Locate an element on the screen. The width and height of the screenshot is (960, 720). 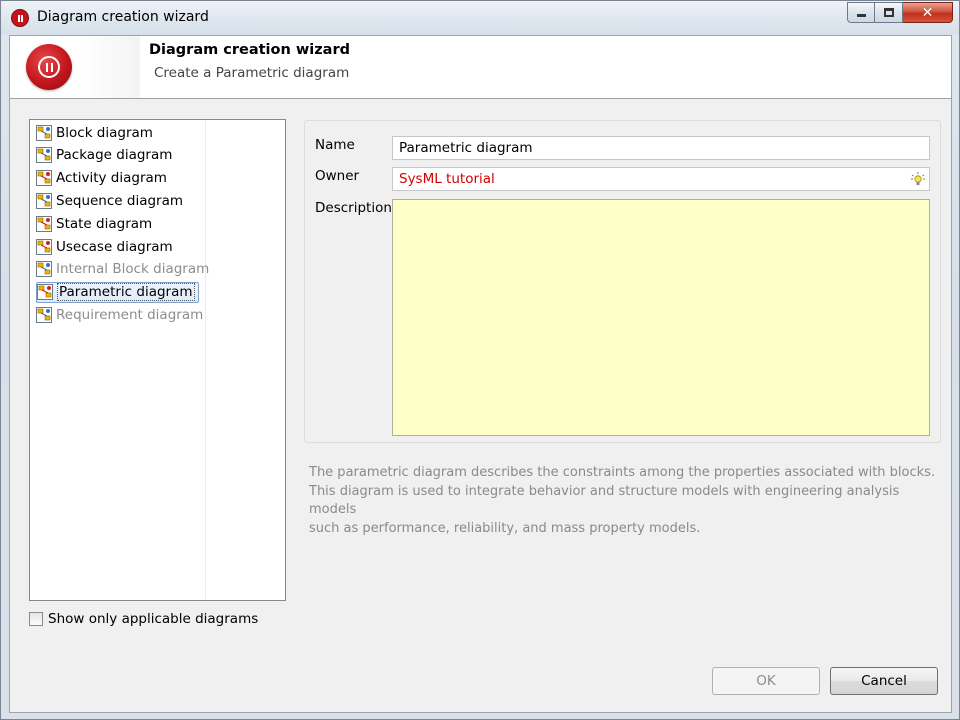
usecase-diagram-icon is located at coordinates (44, 246).